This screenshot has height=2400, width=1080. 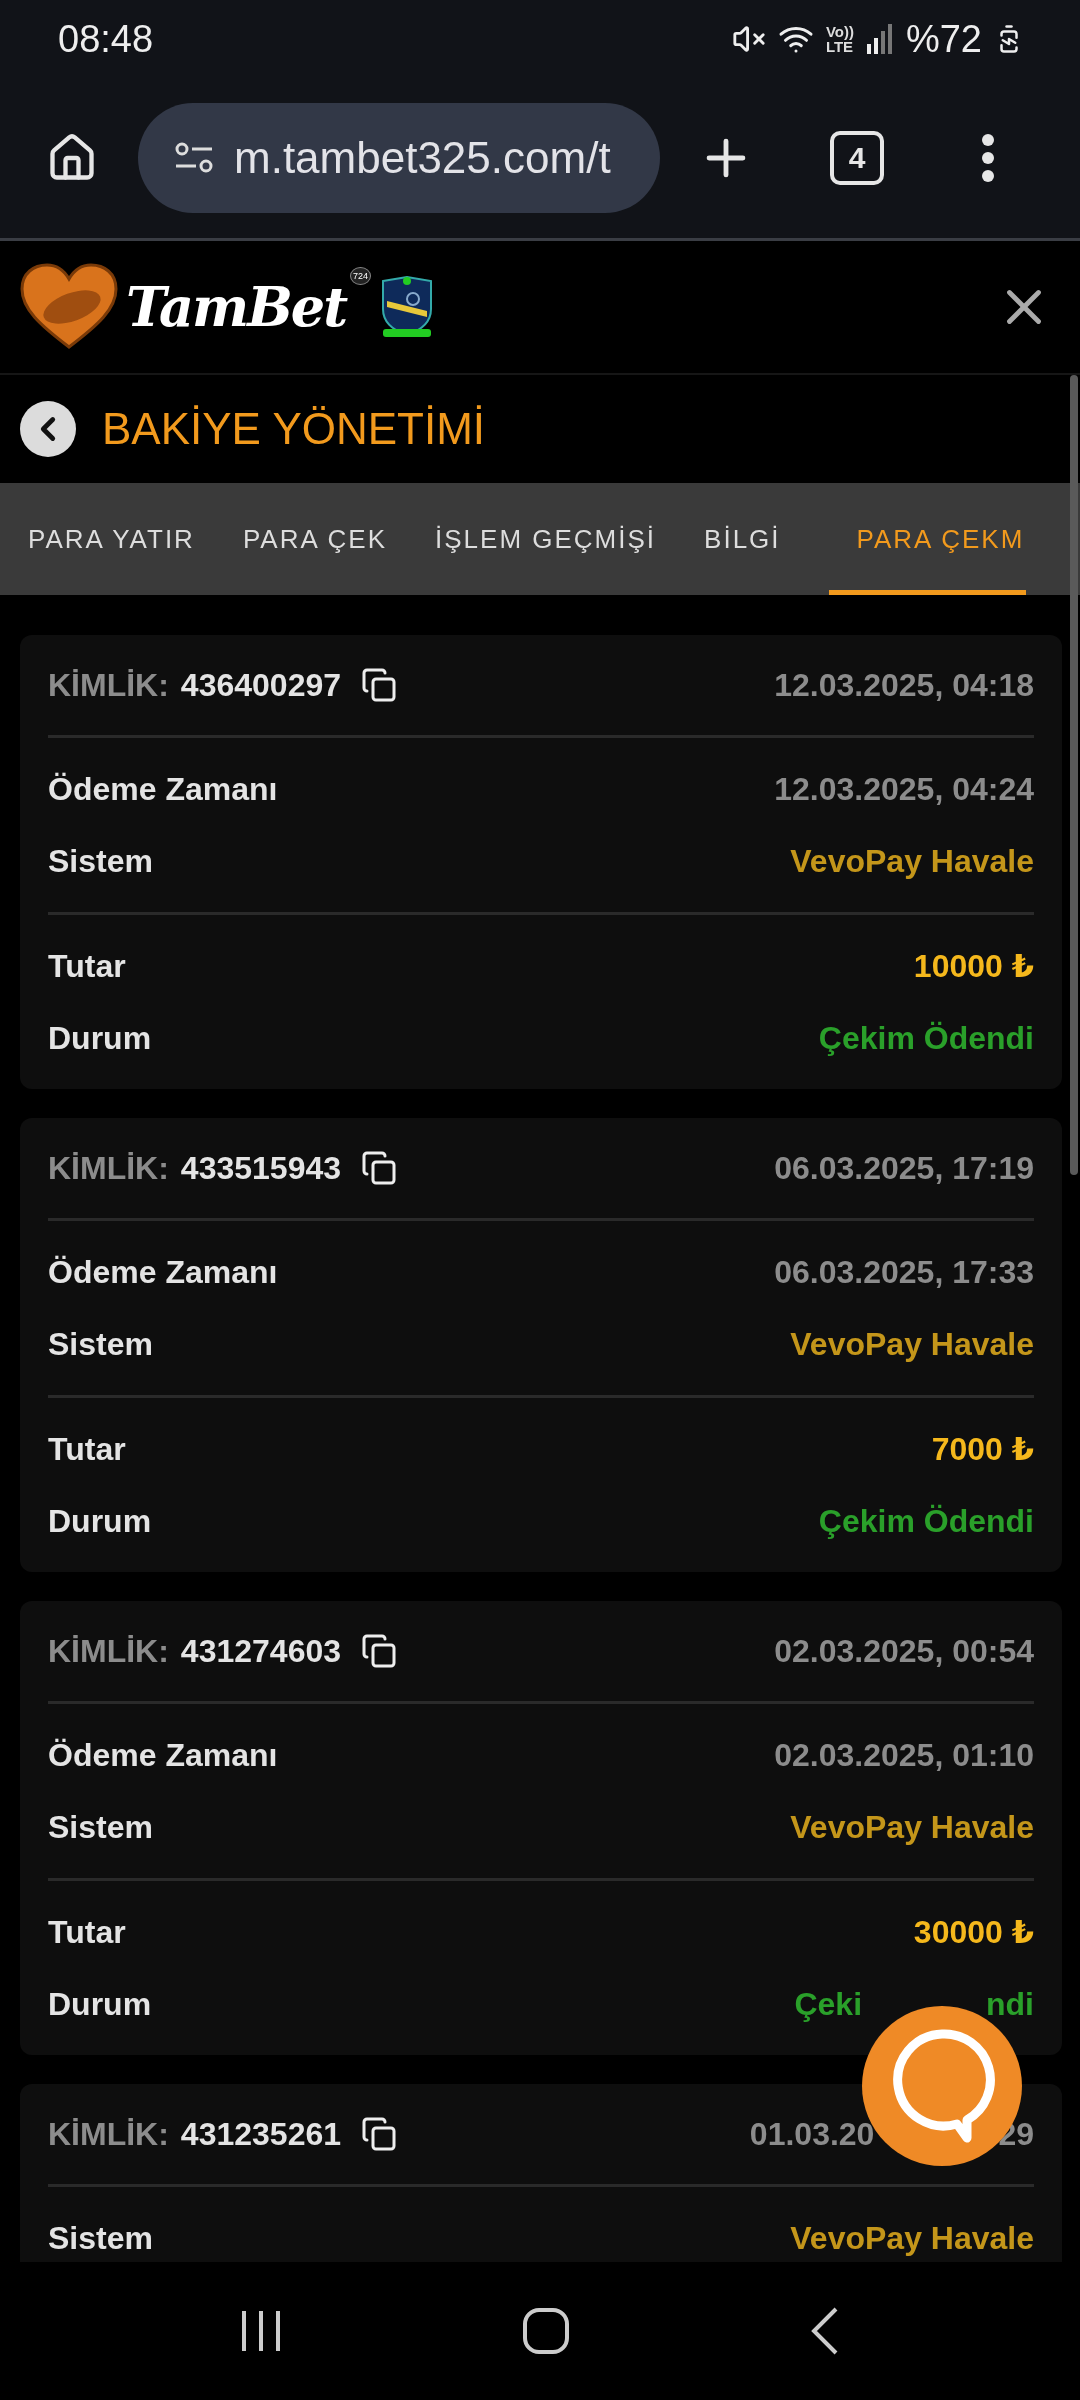 What do you see at coordinates (839, 39) in the screenshot?
I see `network-type: Vo)) LTE` at bounding box center [839, 39].